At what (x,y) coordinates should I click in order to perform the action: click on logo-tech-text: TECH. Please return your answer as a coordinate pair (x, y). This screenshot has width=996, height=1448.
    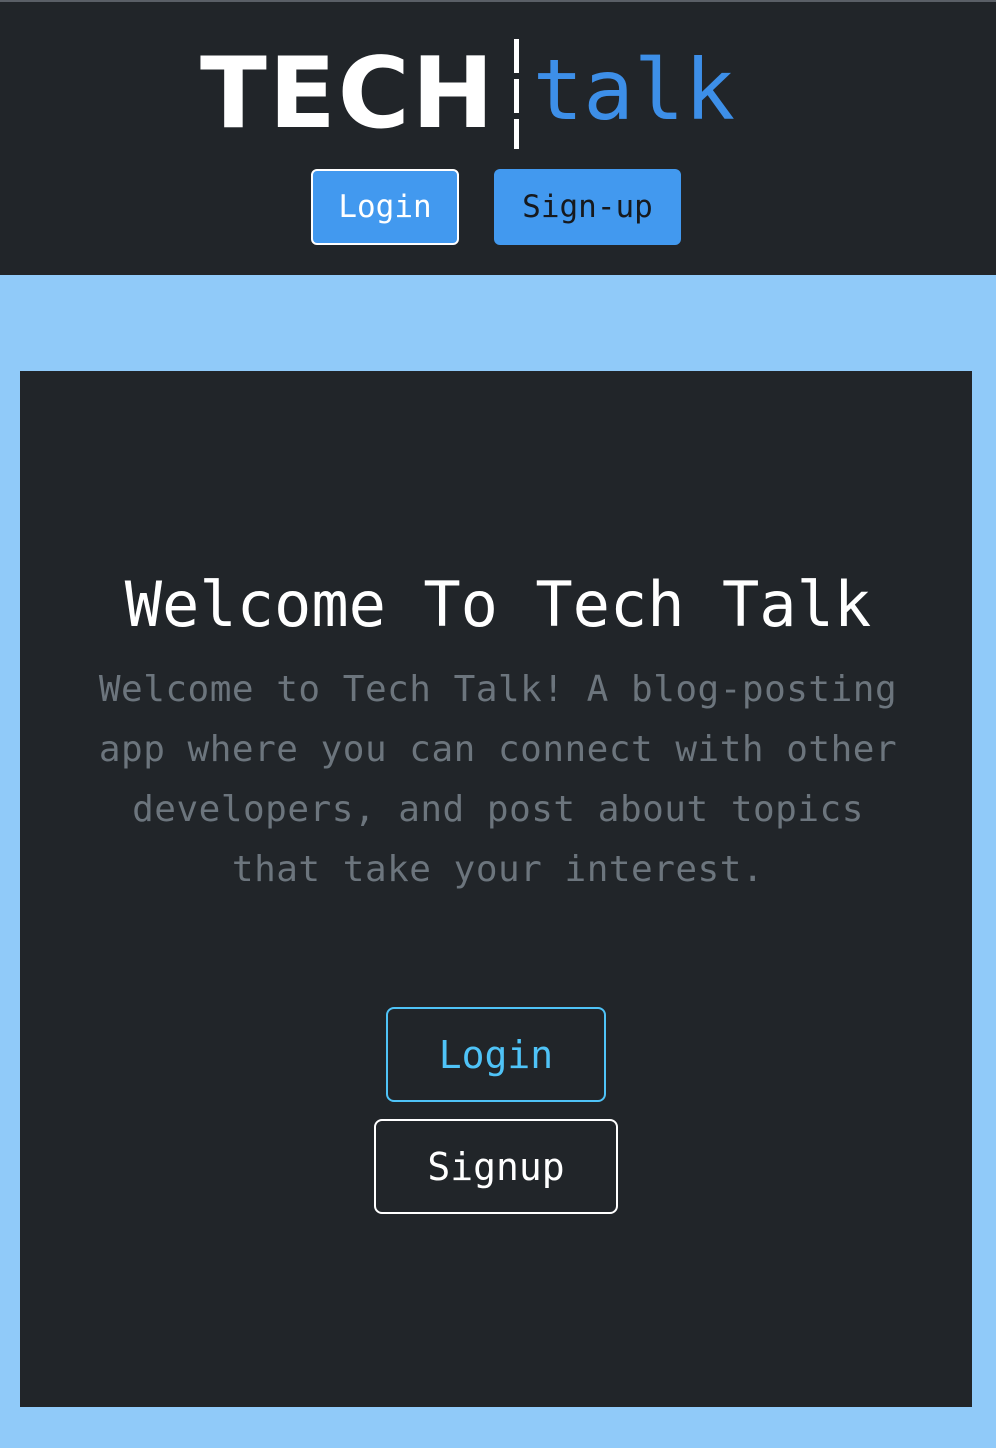
    Looking at the image, I should click on (348, 94).